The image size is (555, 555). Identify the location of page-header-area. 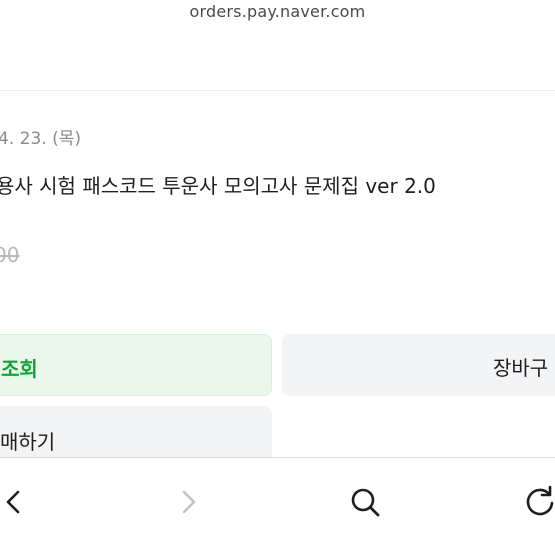
(277, 59).